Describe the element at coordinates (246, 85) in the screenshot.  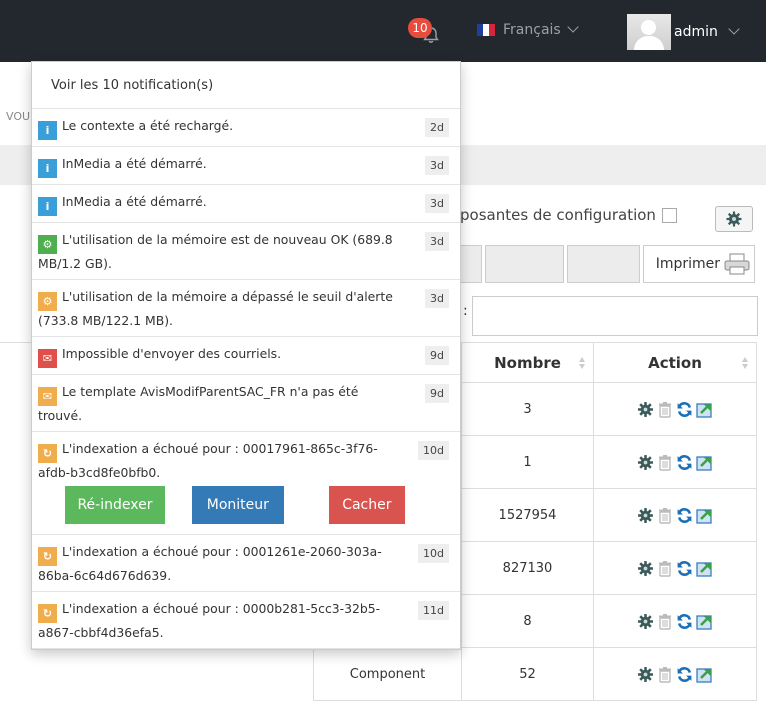
I see `view-all-notifications-link: Voir les 10 notification(s)` at that location.